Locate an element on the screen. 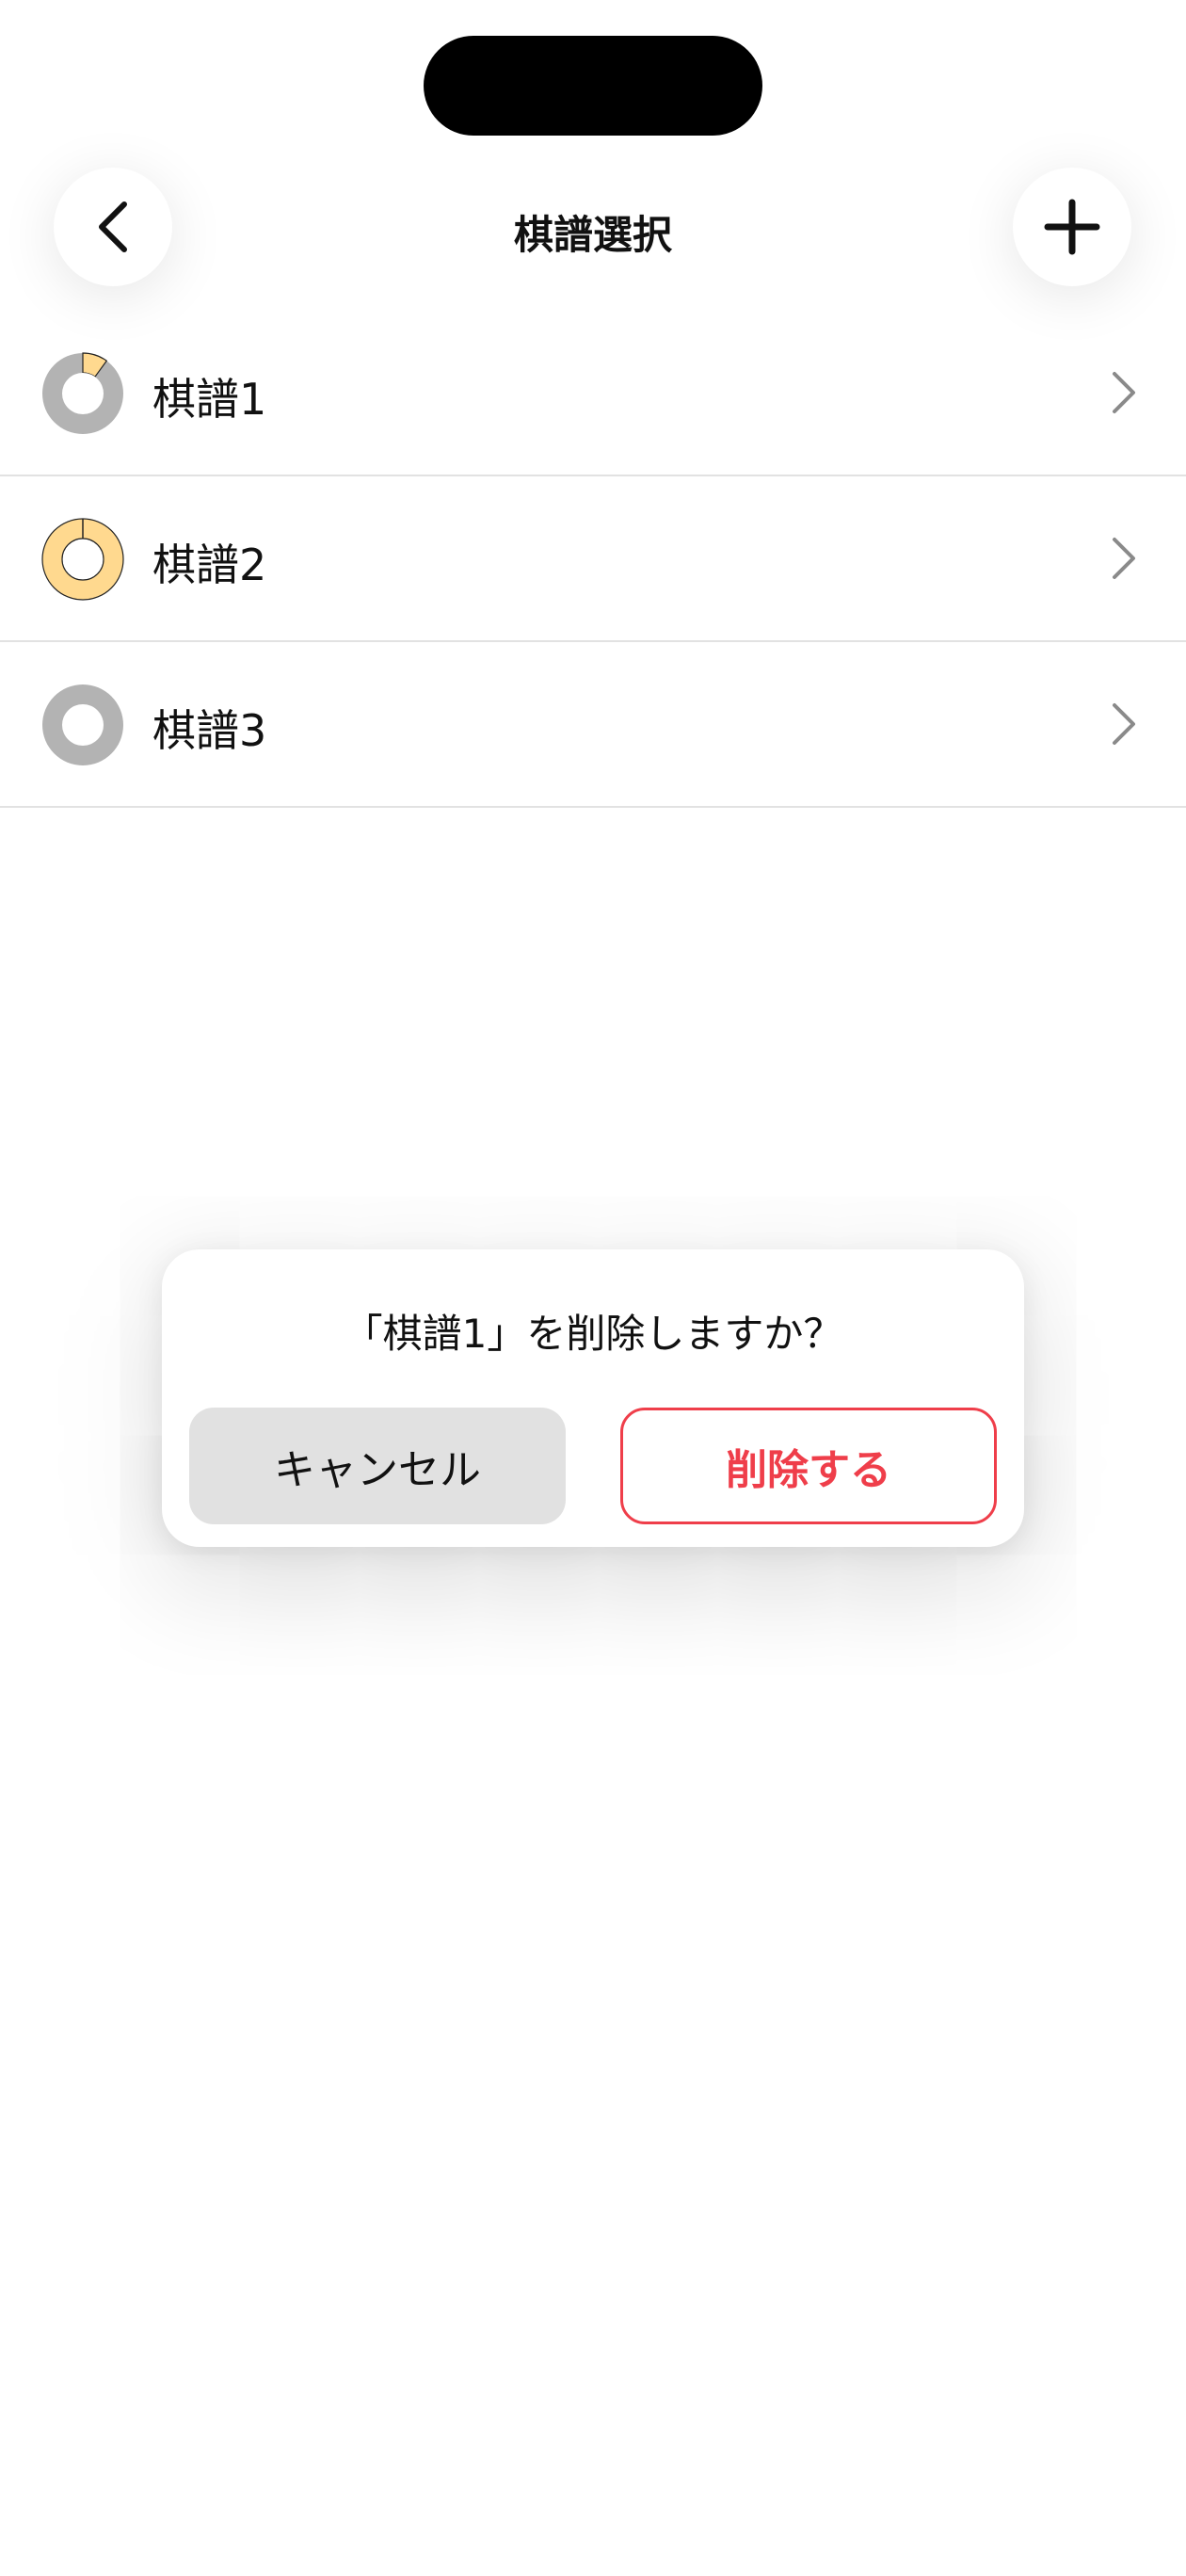 This screenshot has width=1186, height=2576. plus-icon is located at coordinates (1072, 227).